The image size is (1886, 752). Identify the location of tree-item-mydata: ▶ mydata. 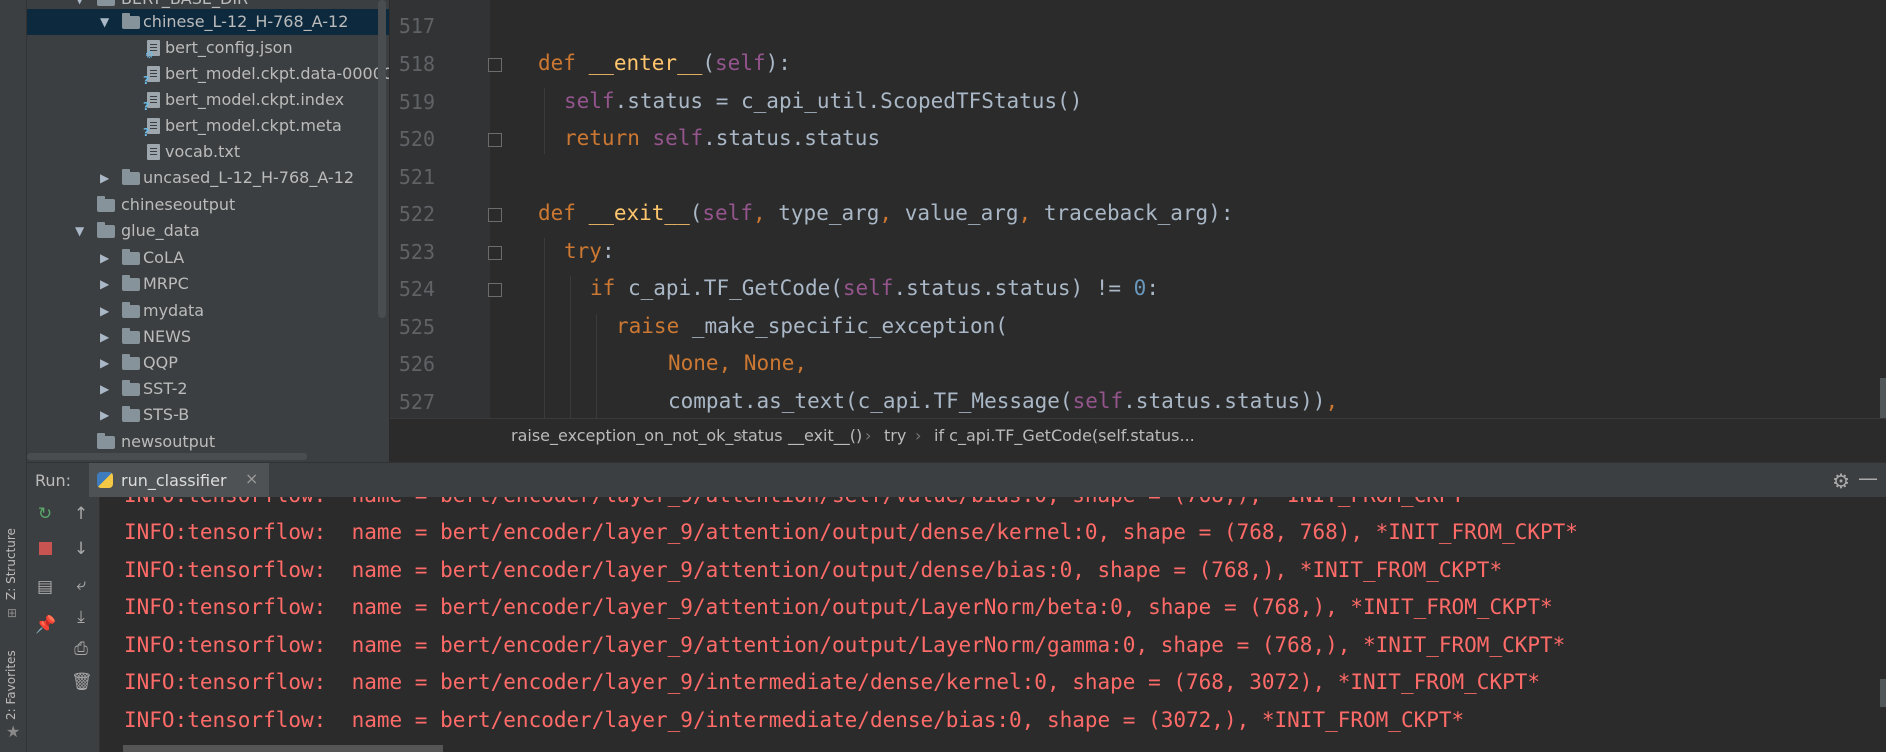
(208, 311).